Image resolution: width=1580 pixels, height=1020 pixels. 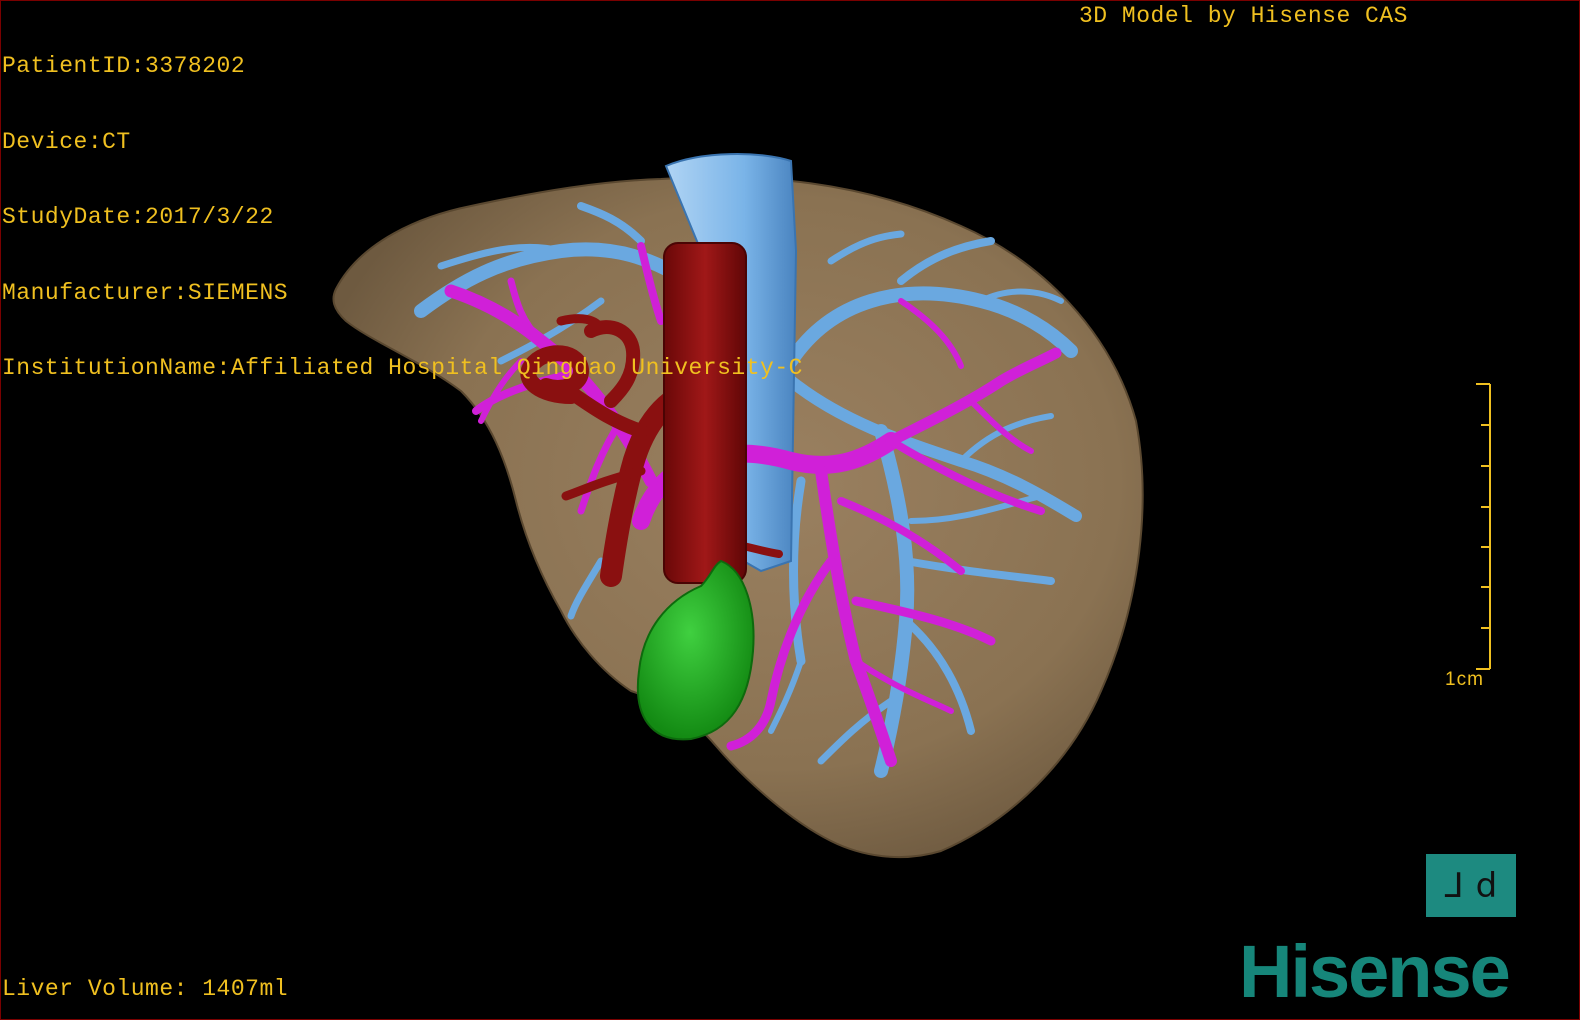 What do you see at coordinates (1454, 885) in the screenshot?
I see `orientation-left-icon: ⅃` at bounding box center [1454, 885].